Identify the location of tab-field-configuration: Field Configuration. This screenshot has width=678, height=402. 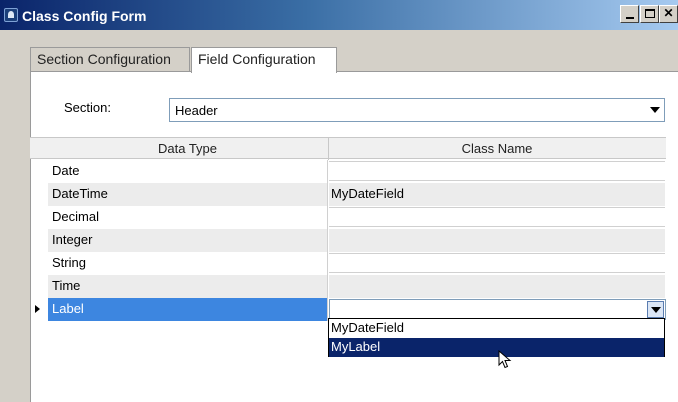
(264, 60).